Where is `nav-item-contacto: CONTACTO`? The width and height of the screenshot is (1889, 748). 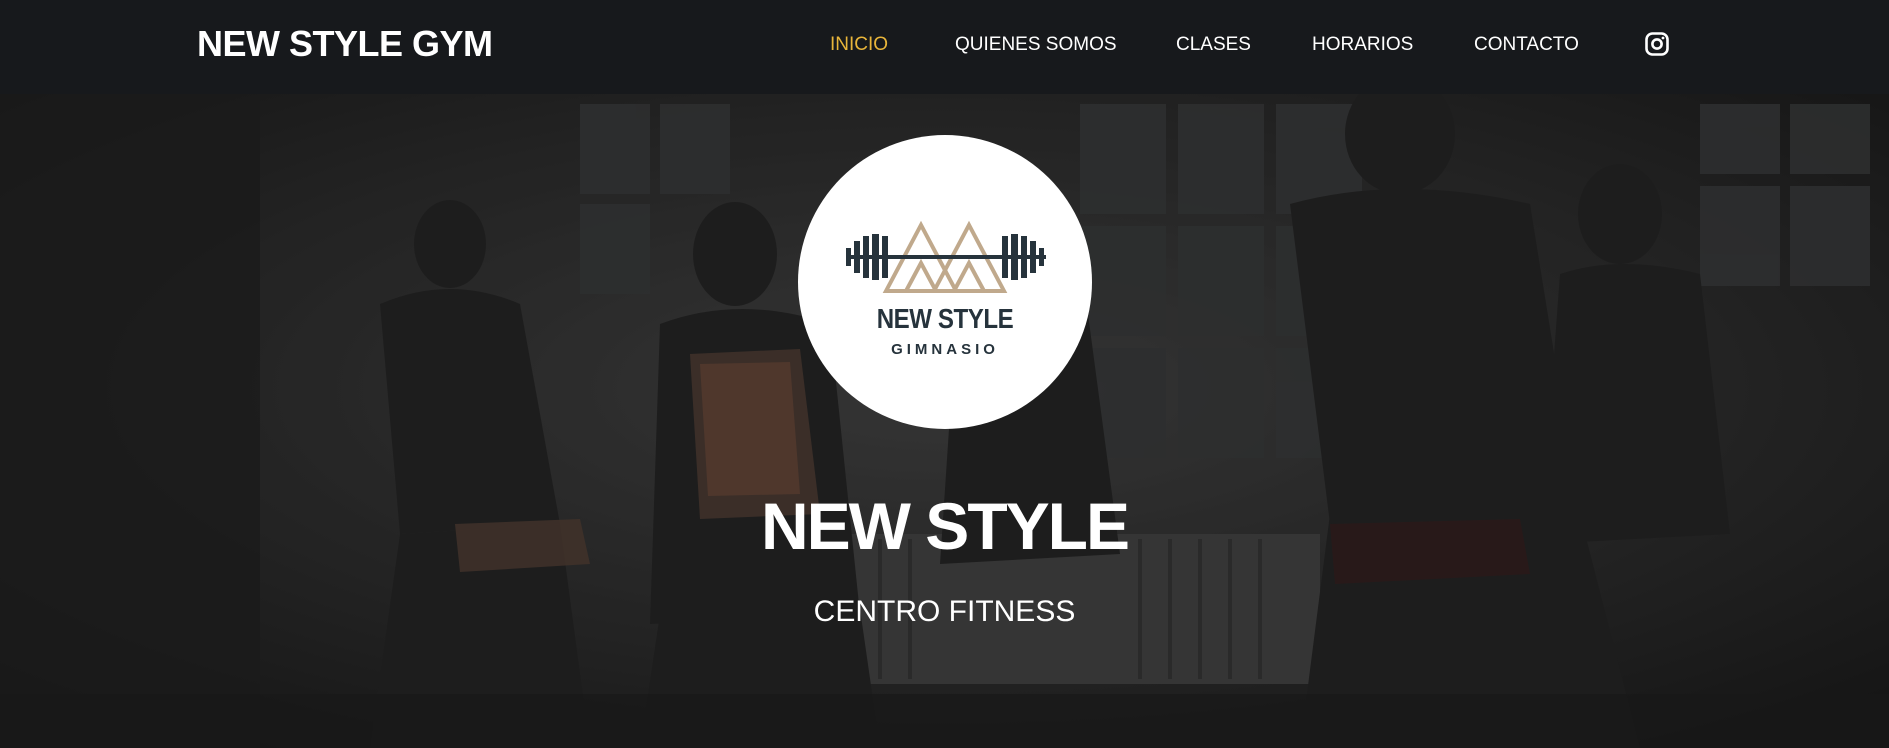
nav-item-contacto: CONTACTO is located at coordinates (1526, 45).